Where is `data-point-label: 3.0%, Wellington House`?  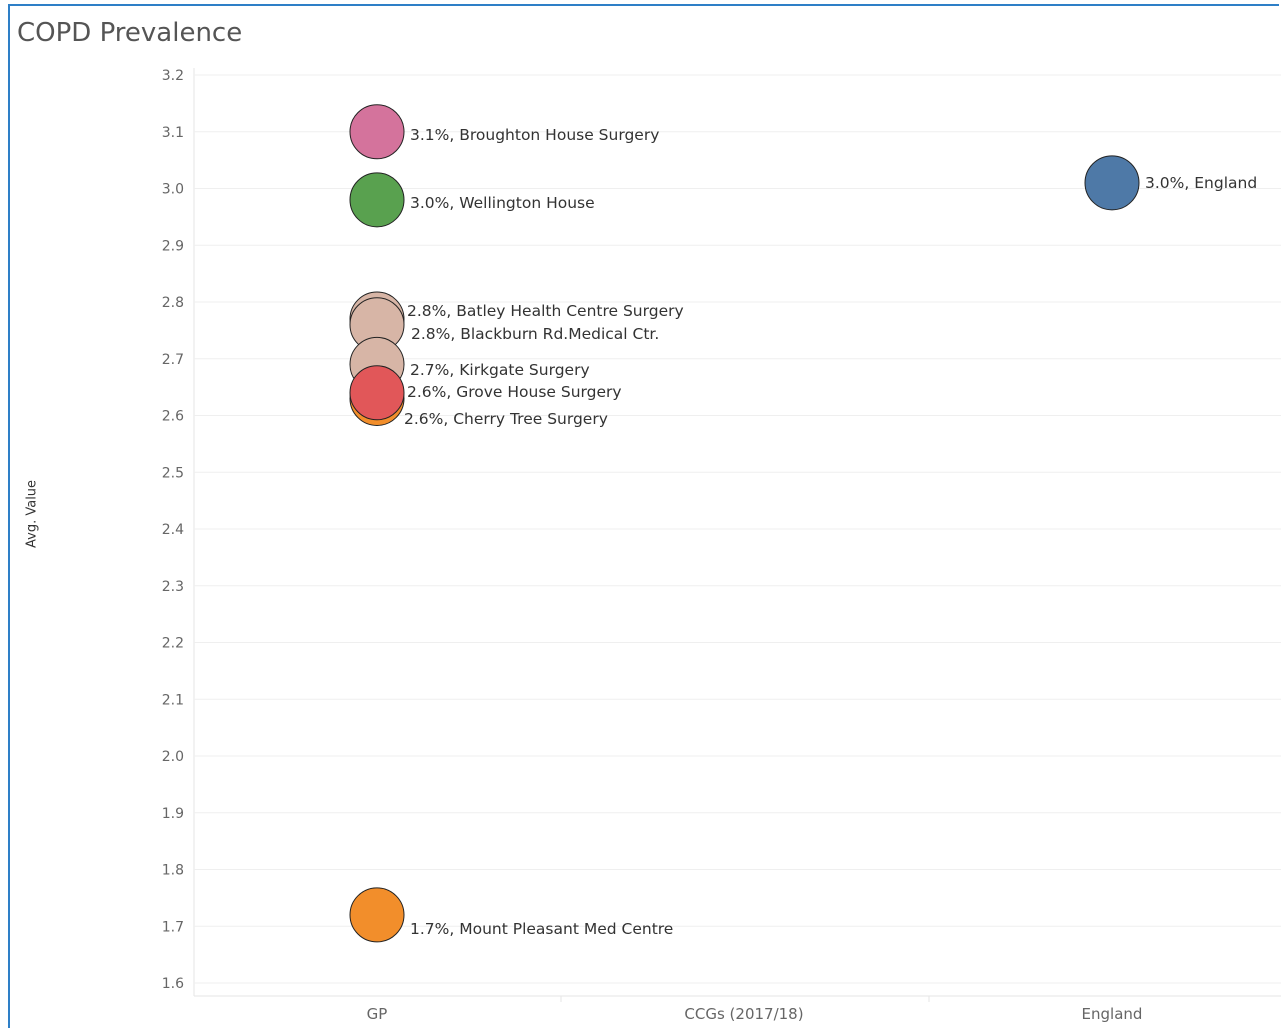 data-point-label: 3.0%, Wellington House is located at coordinates (502, 203).